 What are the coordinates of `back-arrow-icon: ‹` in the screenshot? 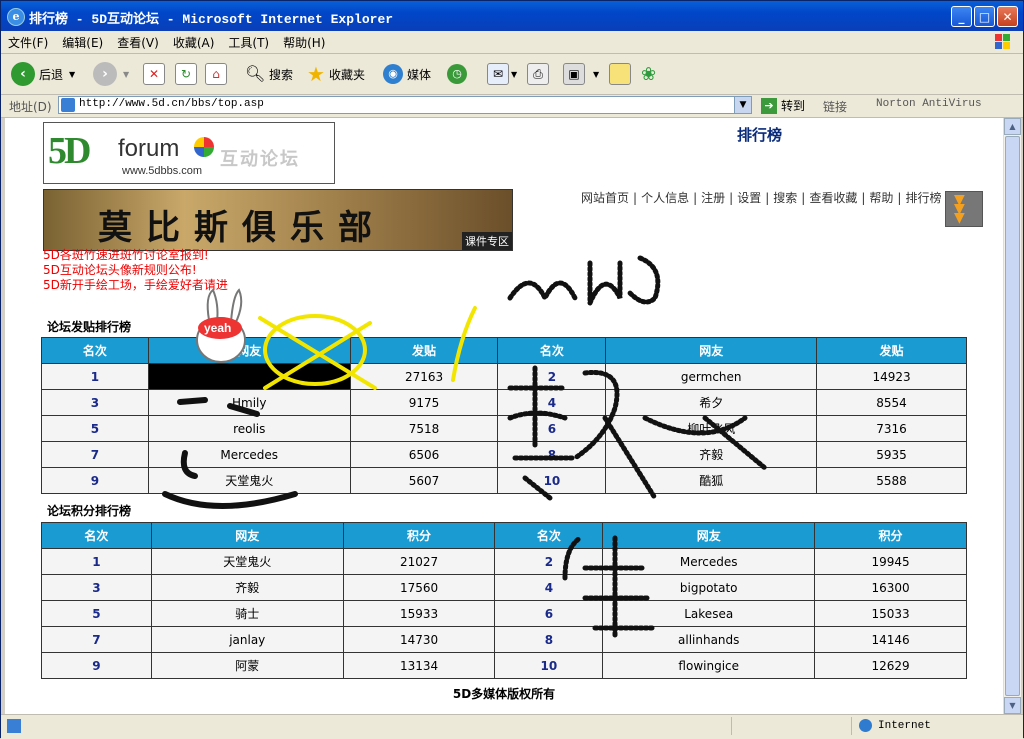 It's located at (23, 74).